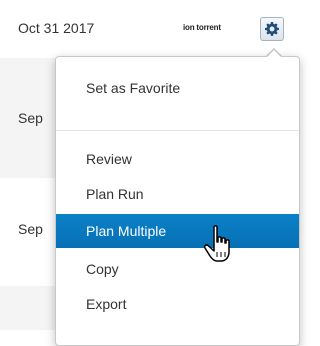 This screenshot has height=346, width=320. I want to click on menu-item-plan-multiple: Plan Multiple, so click(177, 231).